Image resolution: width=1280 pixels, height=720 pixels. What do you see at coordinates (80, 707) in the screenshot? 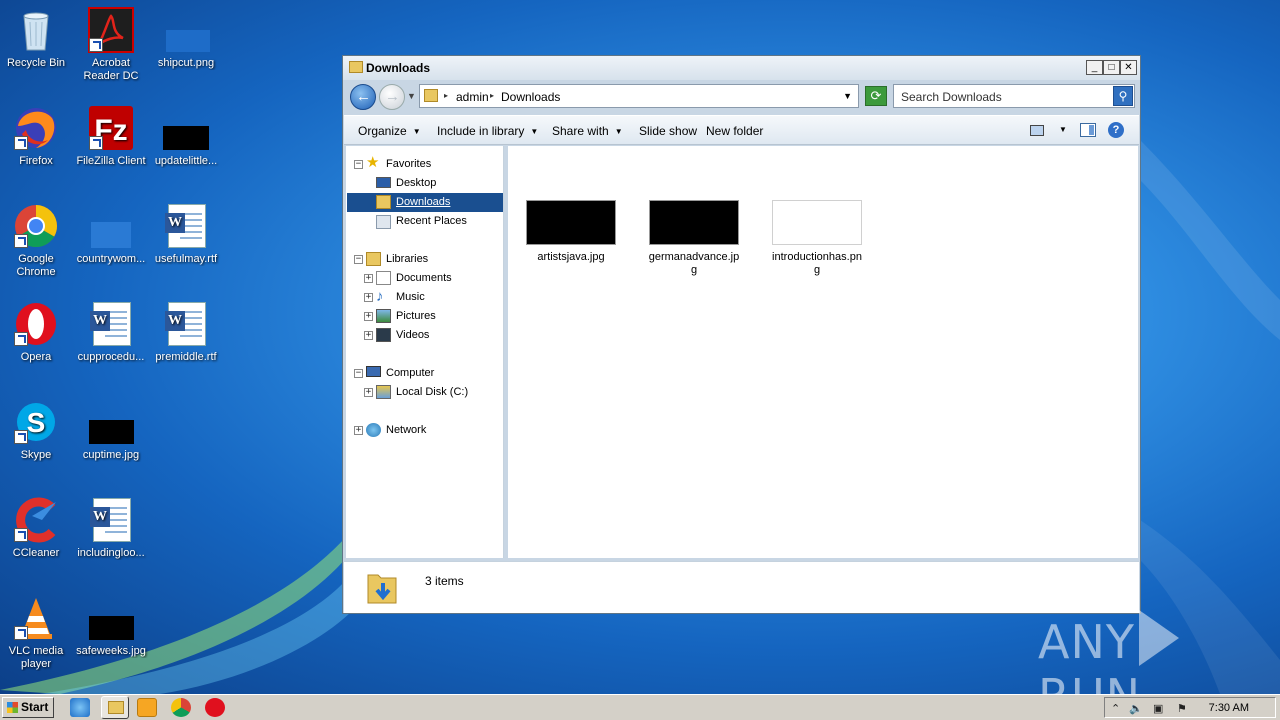
I see `internet-explorer-icon` at bounding box center [80, 707].